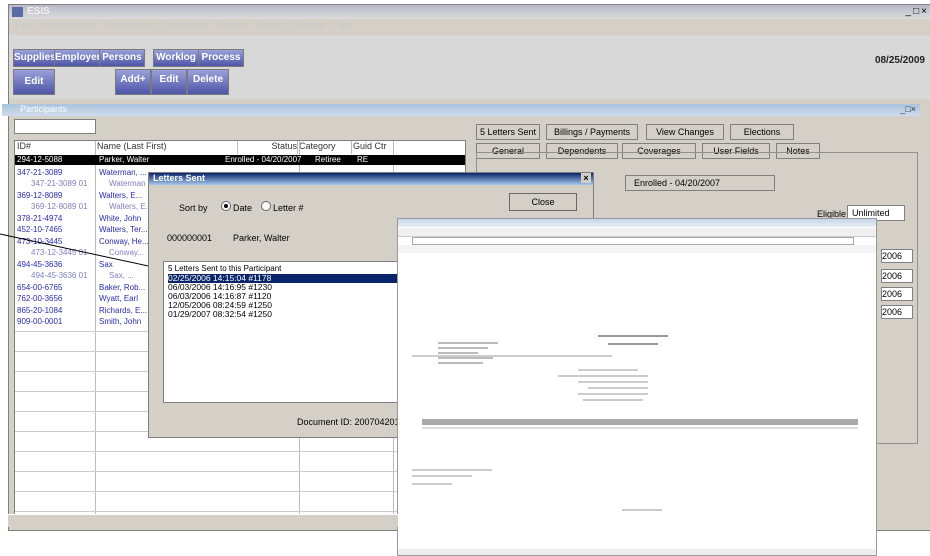  What do you see at coordinates (80, 58) in the screenshot?
I see `employers-button: Employers` at bounding box center [80, 58].